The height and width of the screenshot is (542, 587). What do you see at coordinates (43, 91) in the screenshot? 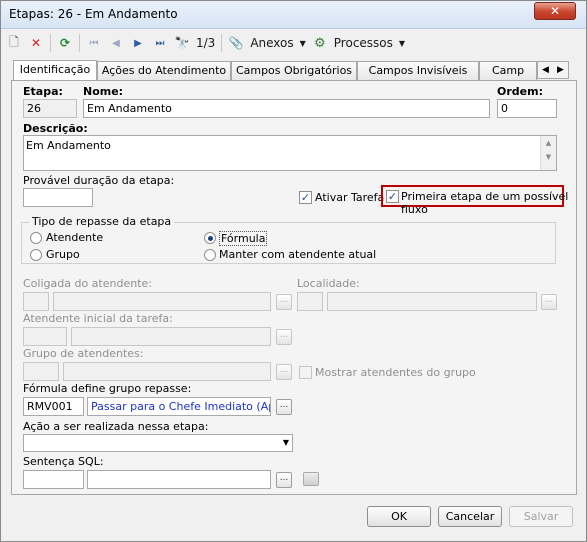
I see `etapa-label: Etapa:` at bounding box center [43, 91].